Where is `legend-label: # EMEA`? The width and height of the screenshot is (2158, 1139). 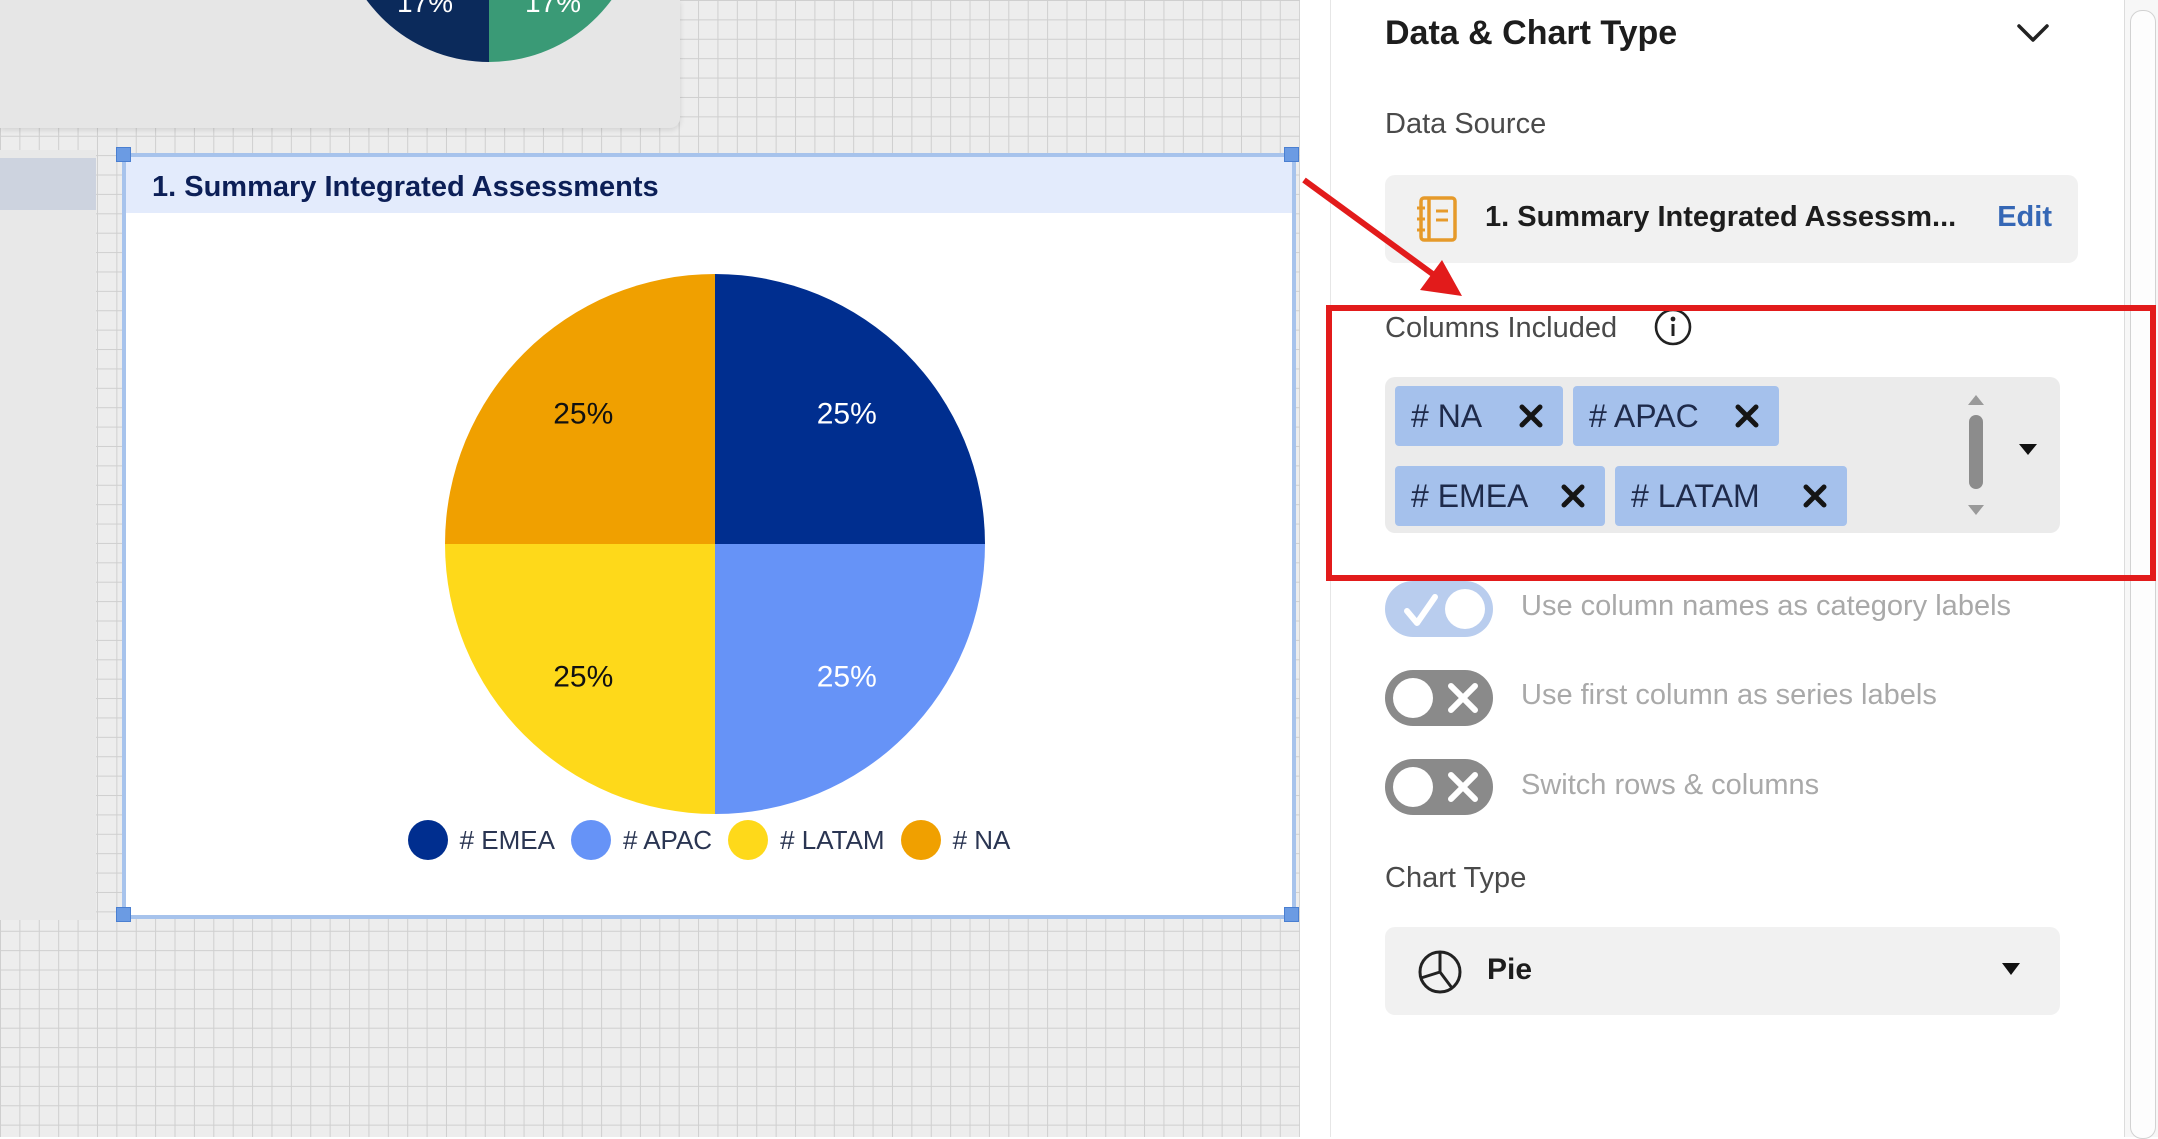 legend-label: # EMEA is located at coordinates (507, 839).